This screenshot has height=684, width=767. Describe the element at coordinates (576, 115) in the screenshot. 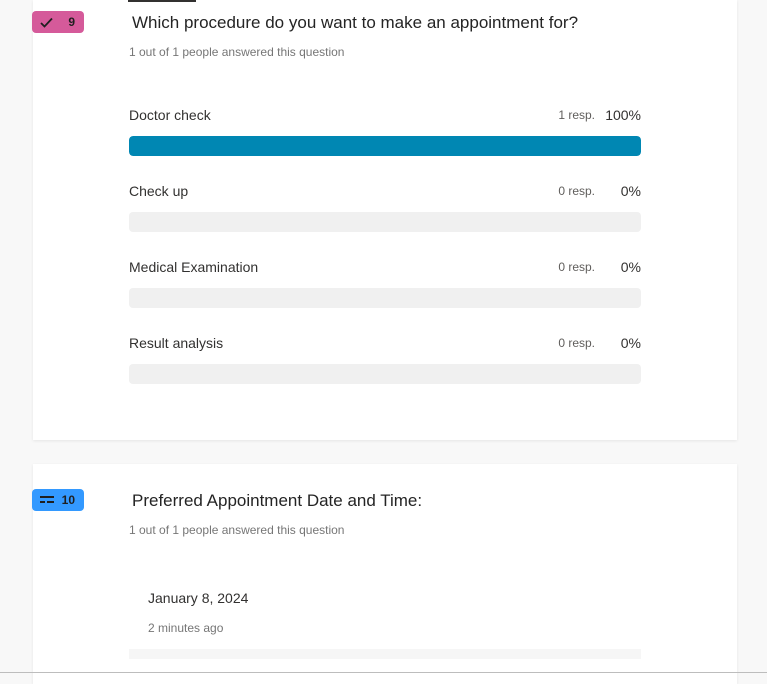

I see `option-response-count: 1 resp.` at that location.